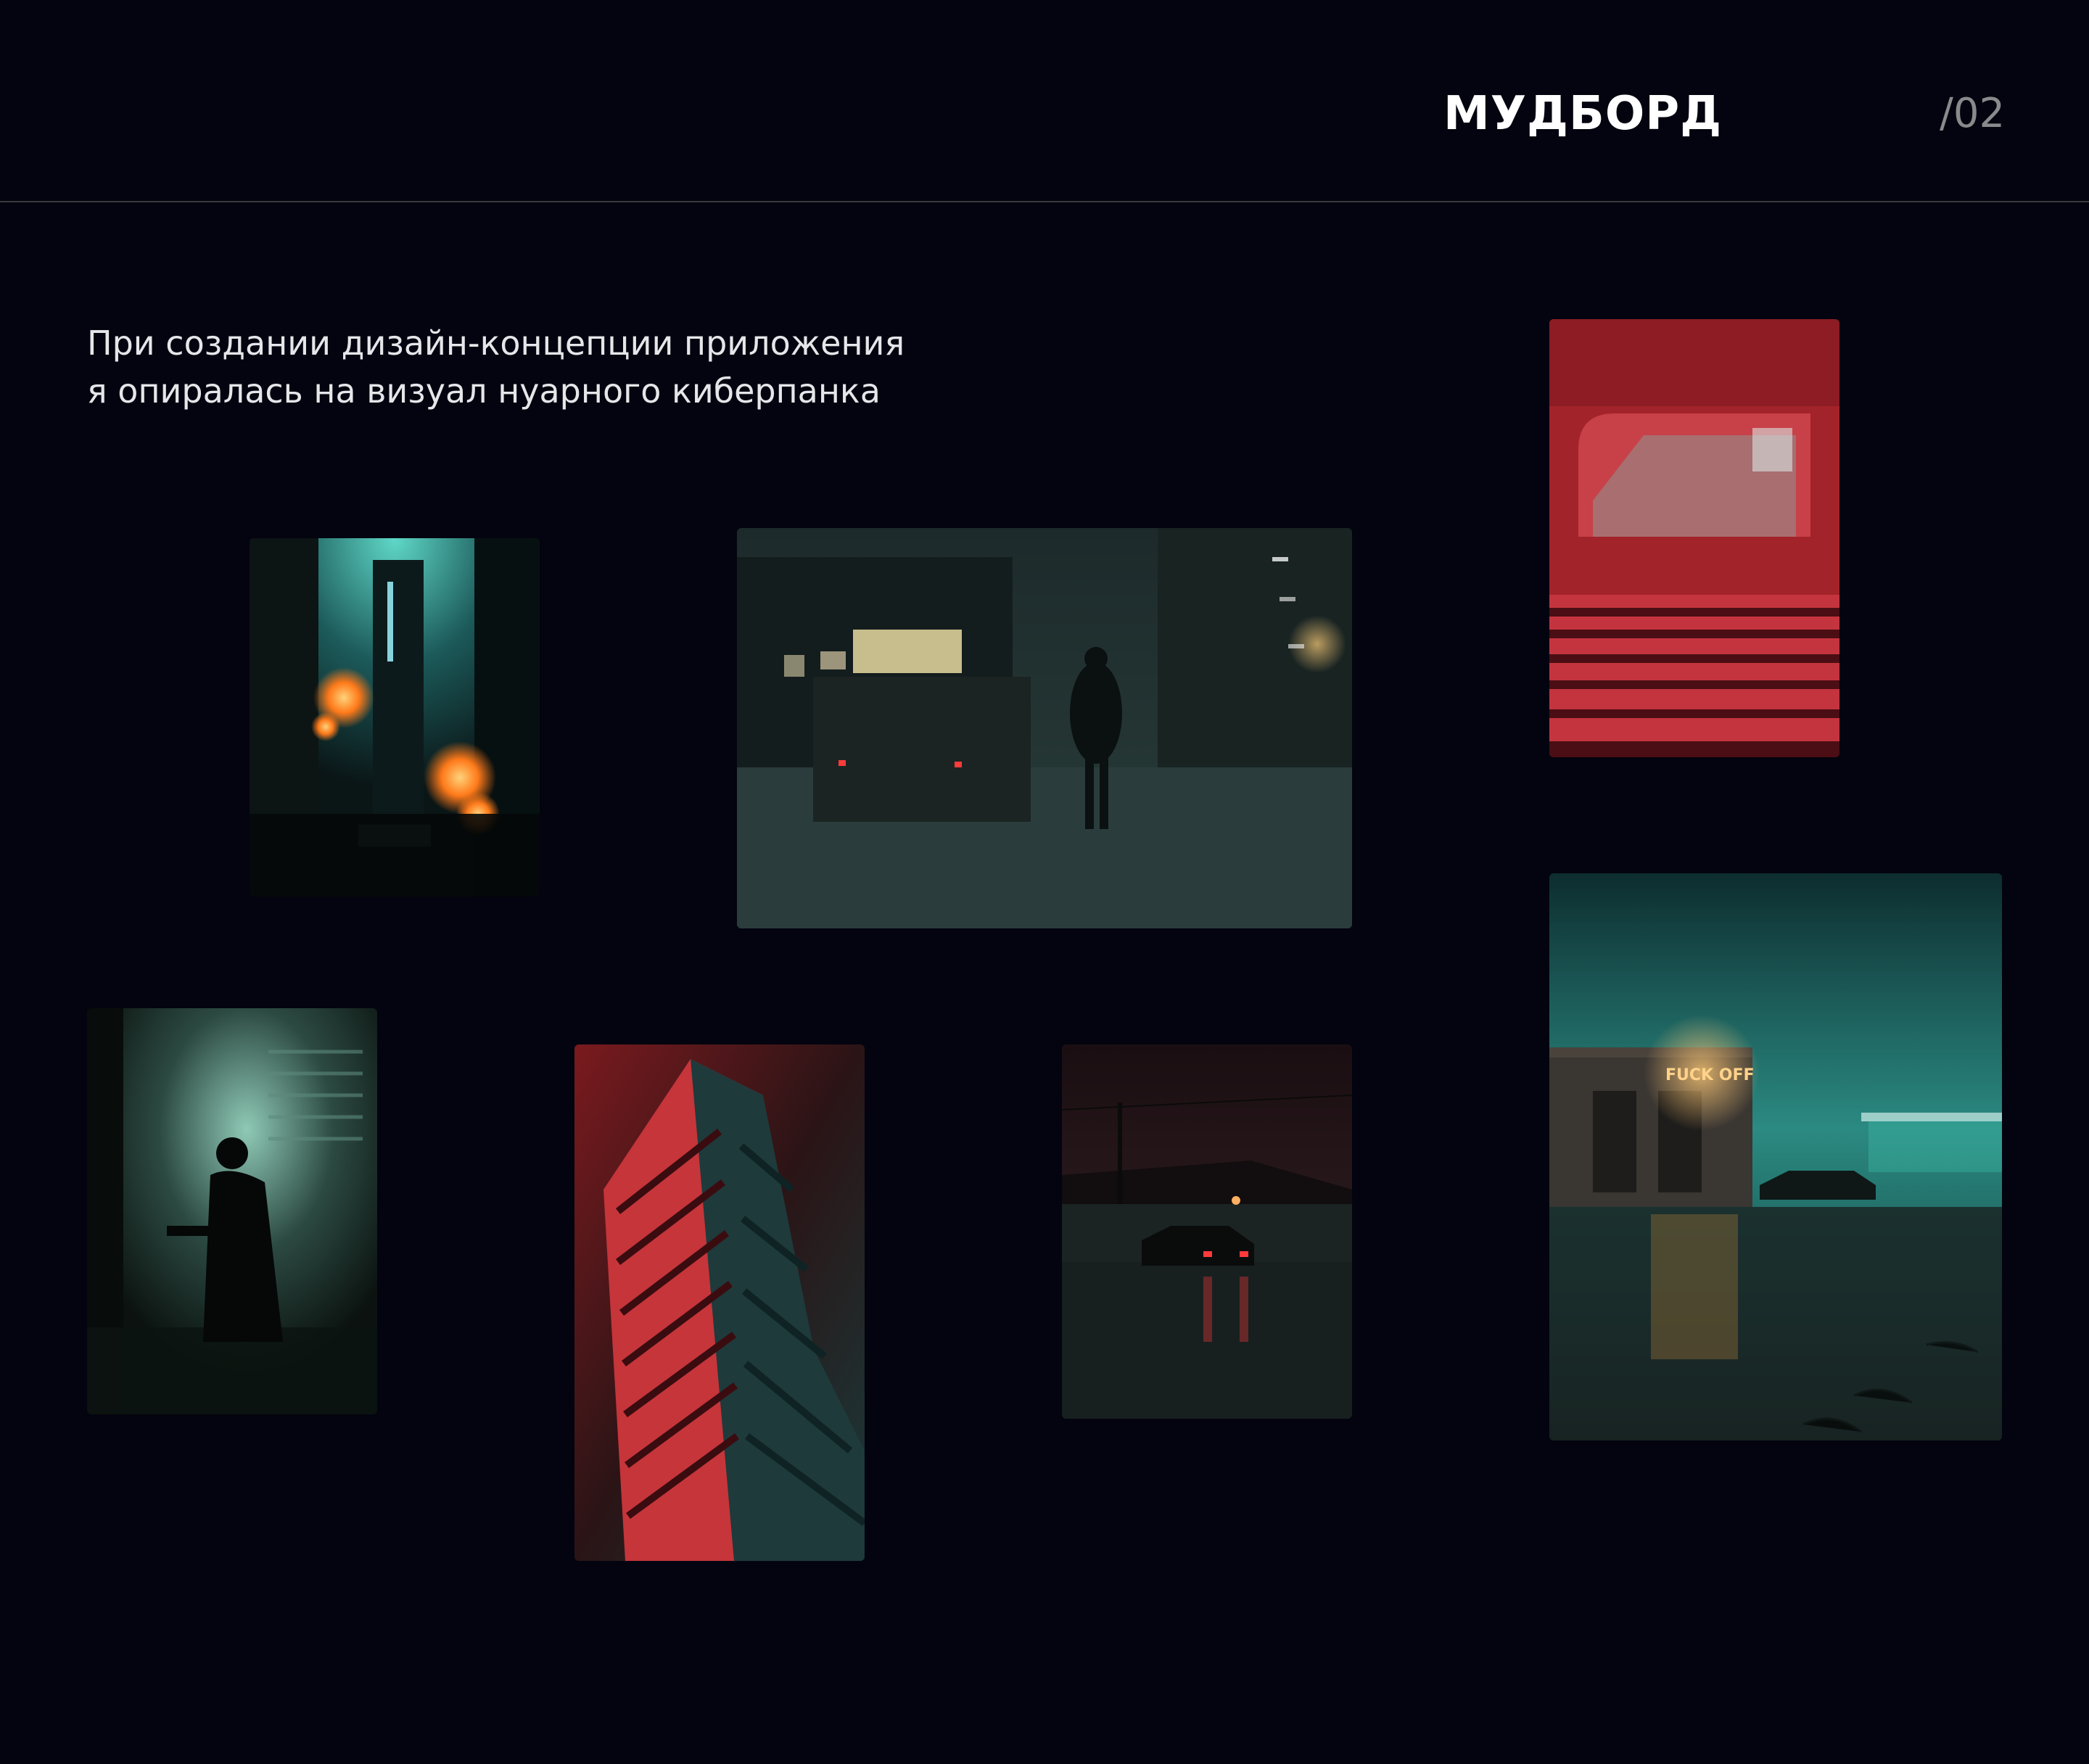 This screenshot has width=2089, height=1764. I want to click on intro-line-1: При создании дизайн-концепции приложения, so click(496, 343).